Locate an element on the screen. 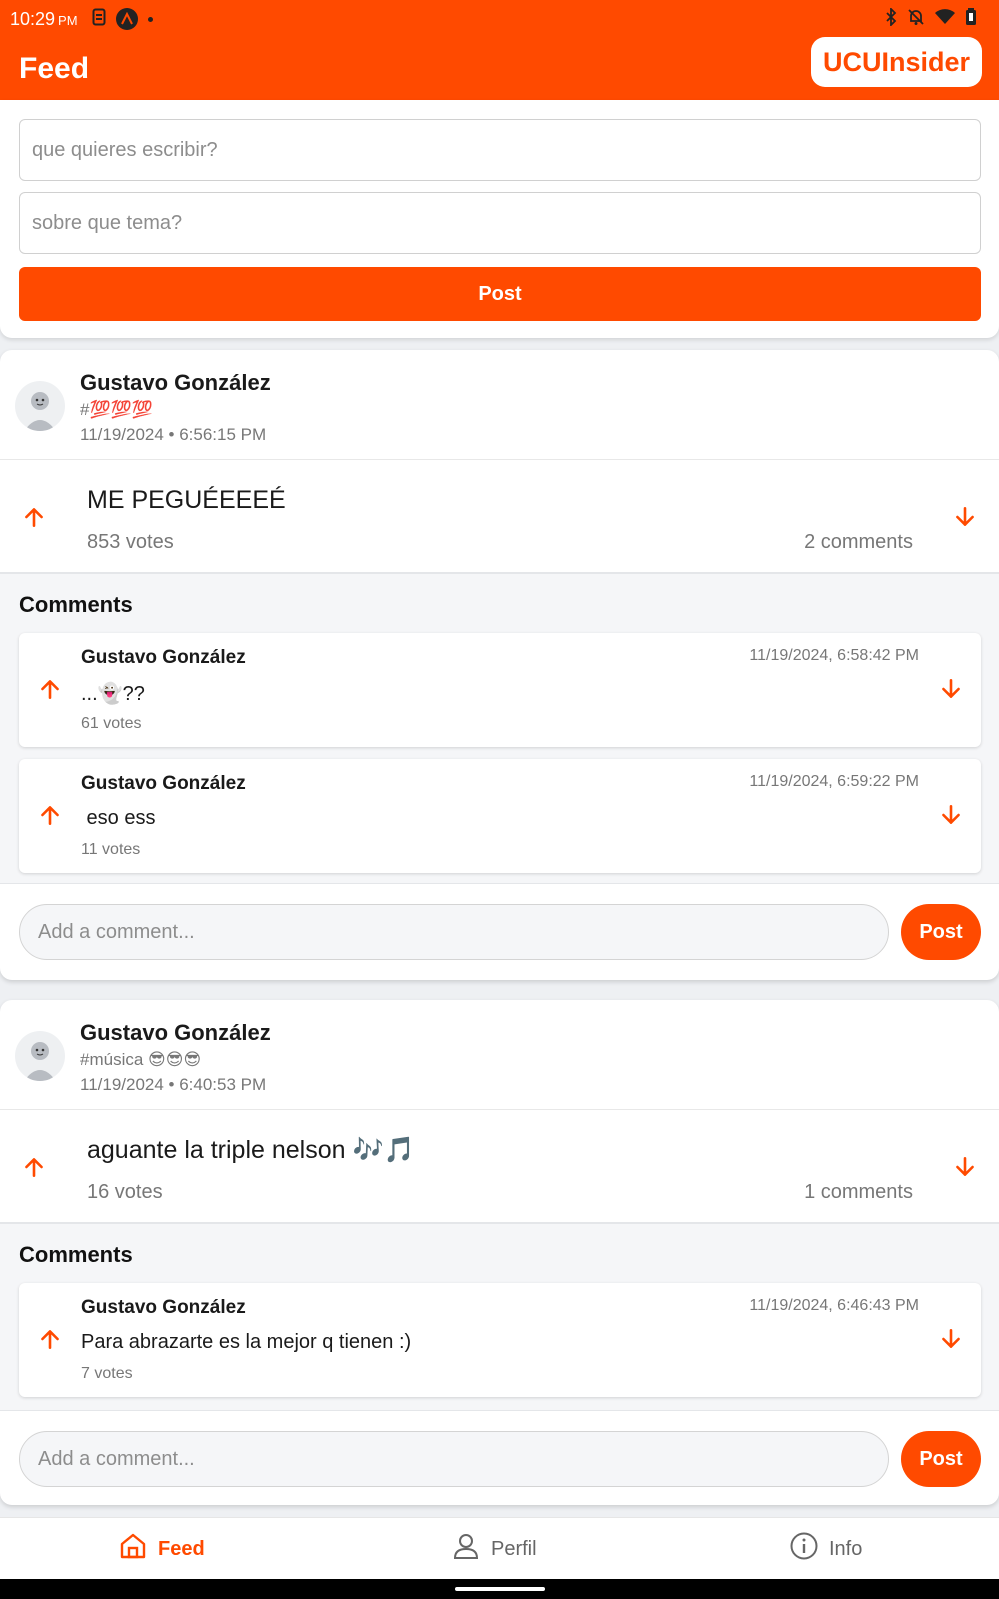 The height and width of the screenshot is (1599, 999). comment-text: eso ess is located at coordinates (118, 818).